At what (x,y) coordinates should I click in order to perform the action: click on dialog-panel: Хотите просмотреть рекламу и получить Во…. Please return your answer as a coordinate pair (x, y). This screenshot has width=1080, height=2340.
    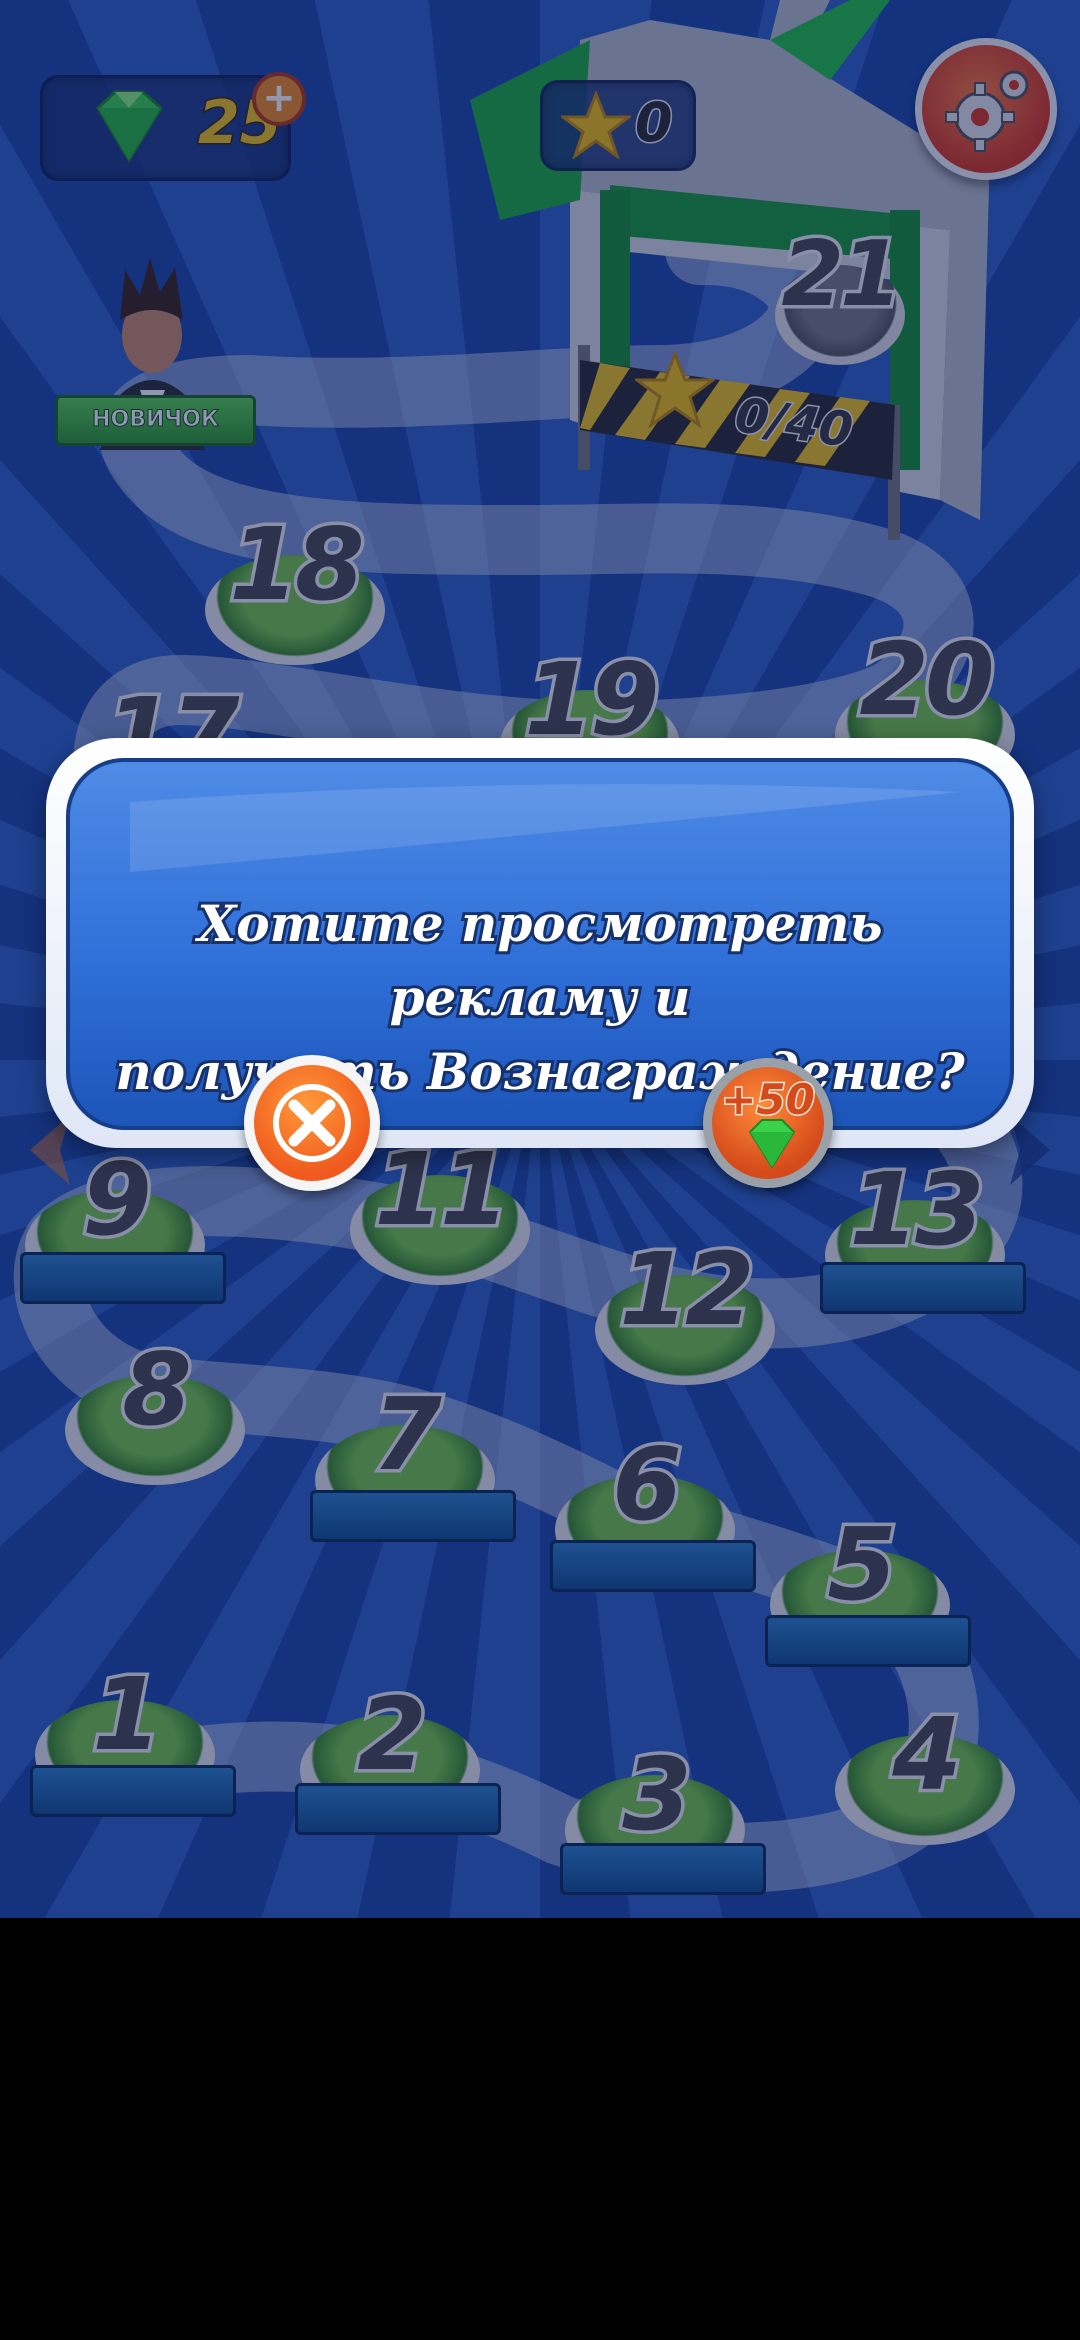
    Looking at the image, I should click on (540, 944).